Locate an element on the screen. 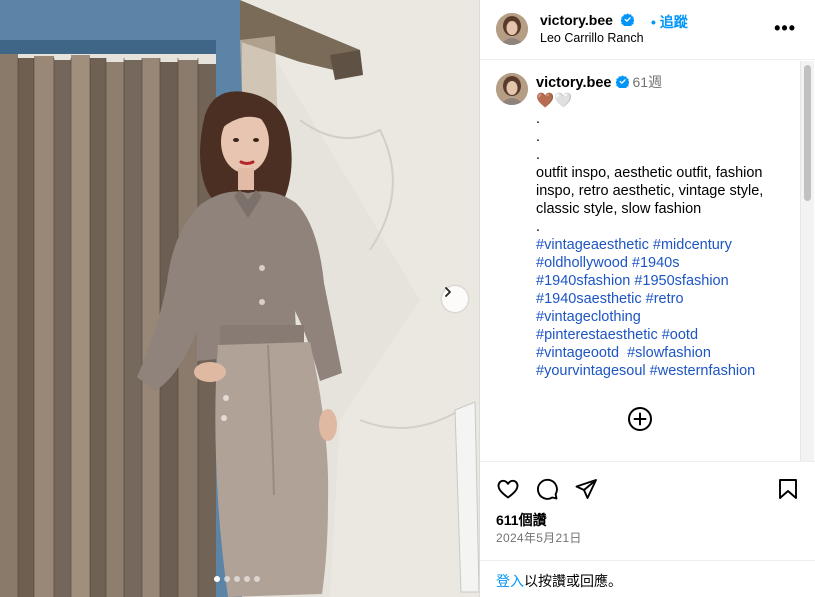 This screenshot has width=815, height=597. hashtag-line: #yourvintagesoul #westernfashion is located at coordinates (667, 371).